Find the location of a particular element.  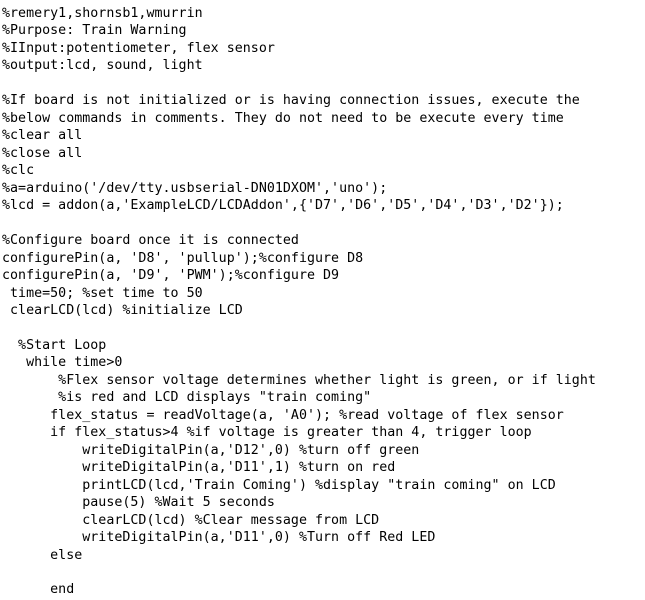

code-line: %remery1,shornsb1,wmurrin is located at coordinates (102, 13).